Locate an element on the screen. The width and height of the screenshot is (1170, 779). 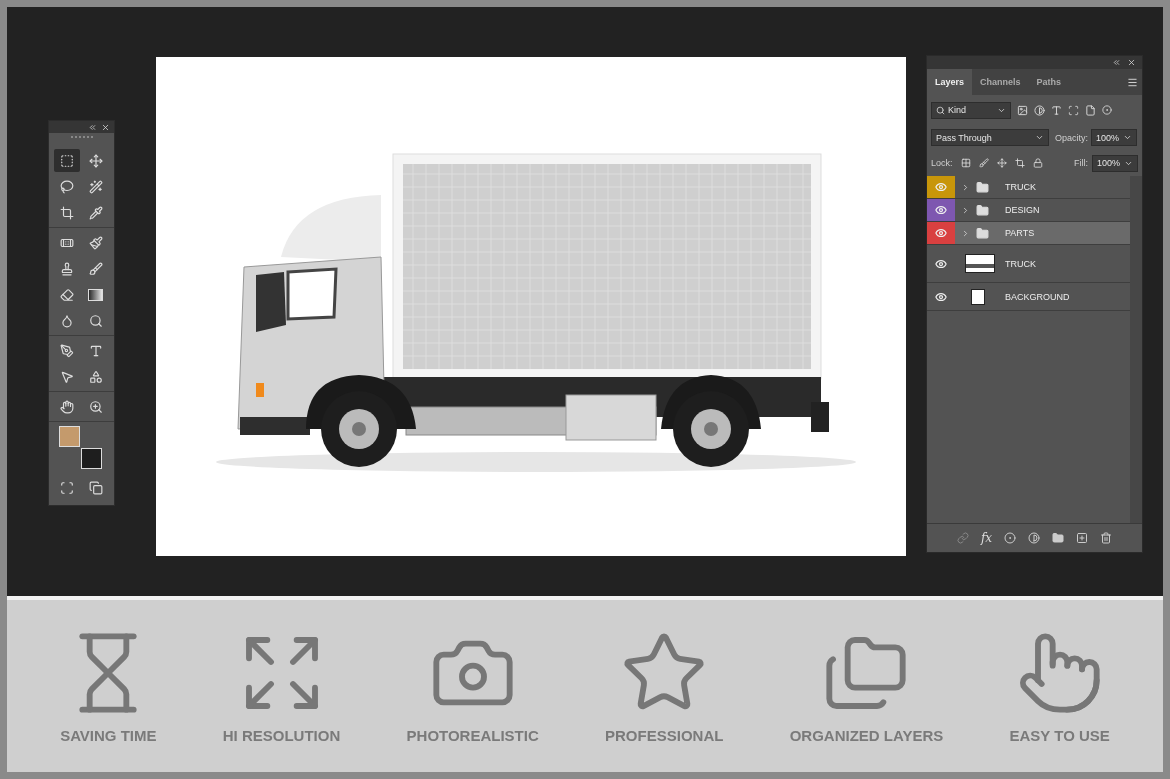
opacity-field: 100% is located at coordinates (1114, 137).